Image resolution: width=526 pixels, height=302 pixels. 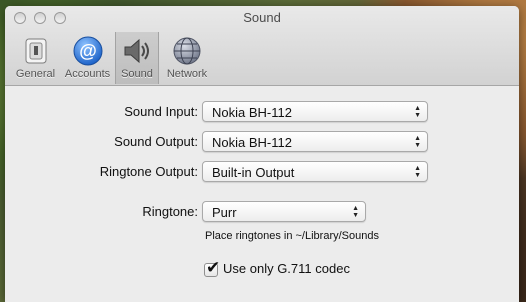 I want to click on at-sign-icon: @, so click(x=87, y=51).